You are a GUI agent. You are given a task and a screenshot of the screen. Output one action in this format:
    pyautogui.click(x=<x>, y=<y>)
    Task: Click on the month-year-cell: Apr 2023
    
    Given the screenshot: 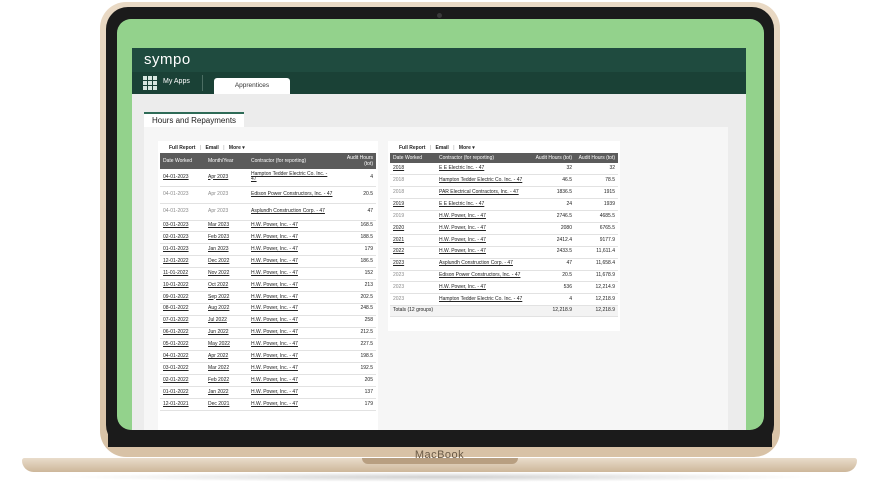 What is the action you would take?
    pyautogui.click(x=226, y=178)
    